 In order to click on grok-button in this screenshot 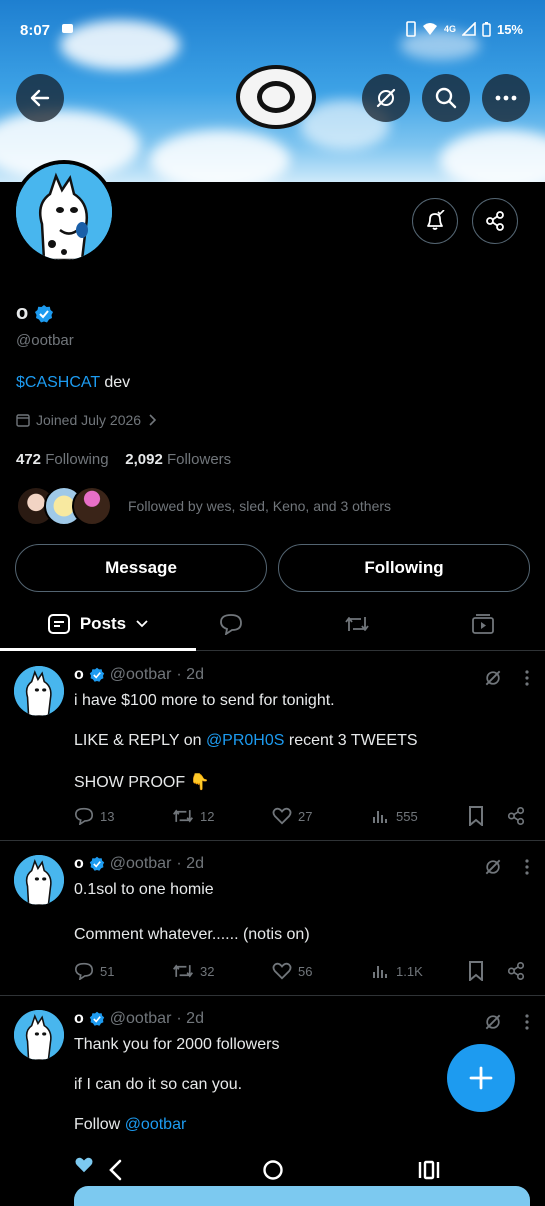, I will do `click(386, 98)`.